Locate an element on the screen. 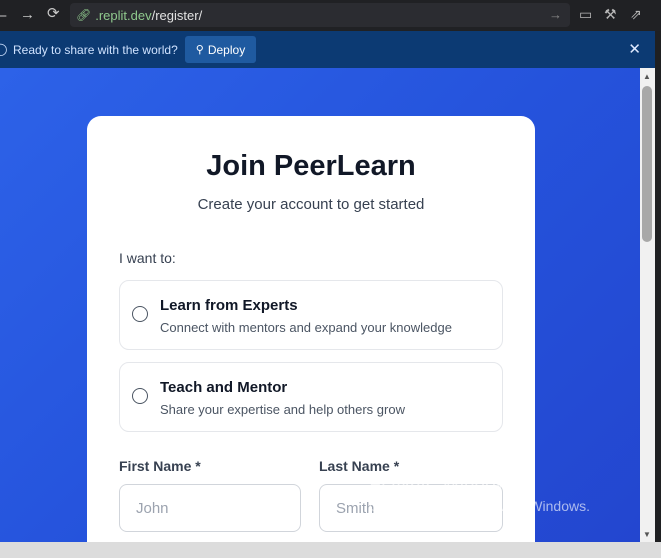 The height and width of the screenshot is (558, 661). close-icon: ✕ is located at coordinates (634, 49).